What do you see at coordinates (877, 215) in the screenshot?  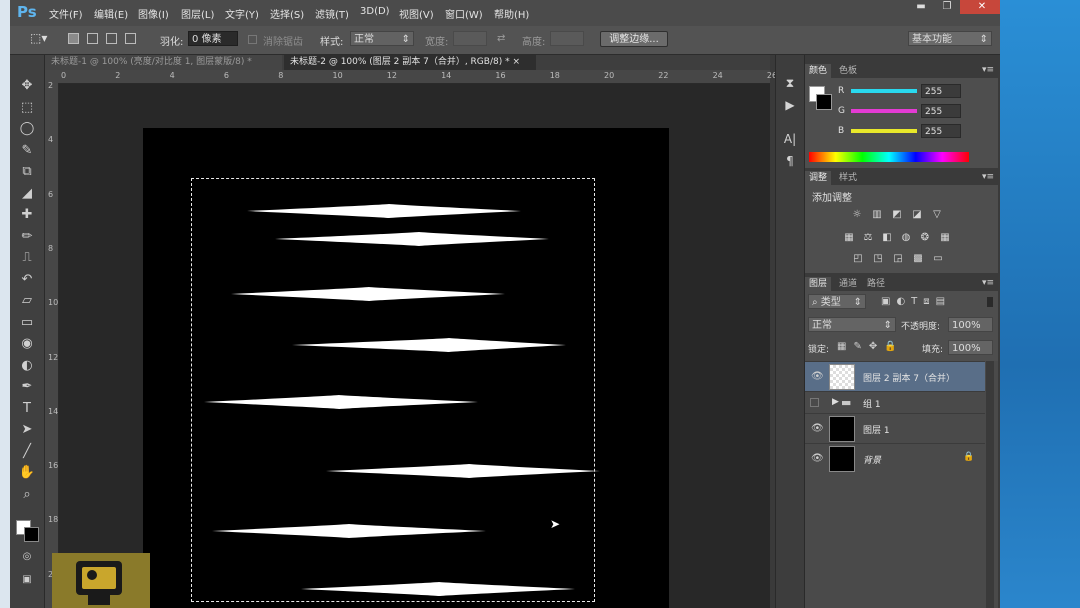 I see `levels-icon: ▥` at bounding box center [877, 215].